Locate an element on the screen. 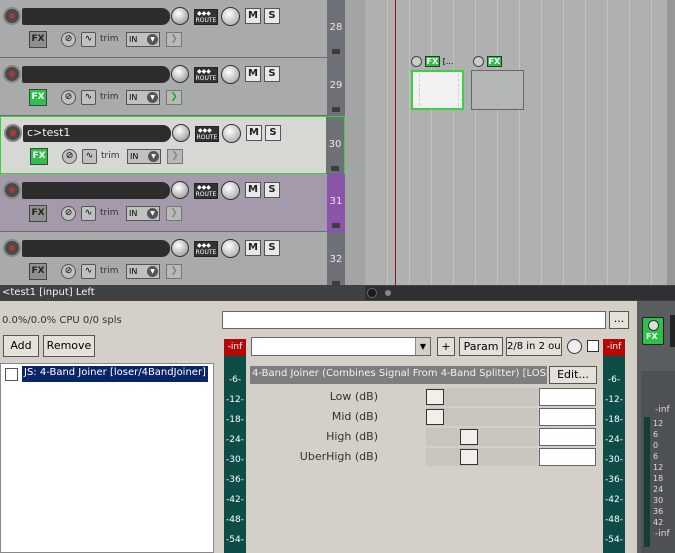 This screenshot has width=675, height=553. track-30: c>test1 ROUTE M S FX ⊘ ∿ trim IN ▼ ❯ 30 is located at coordinates (172, 145).